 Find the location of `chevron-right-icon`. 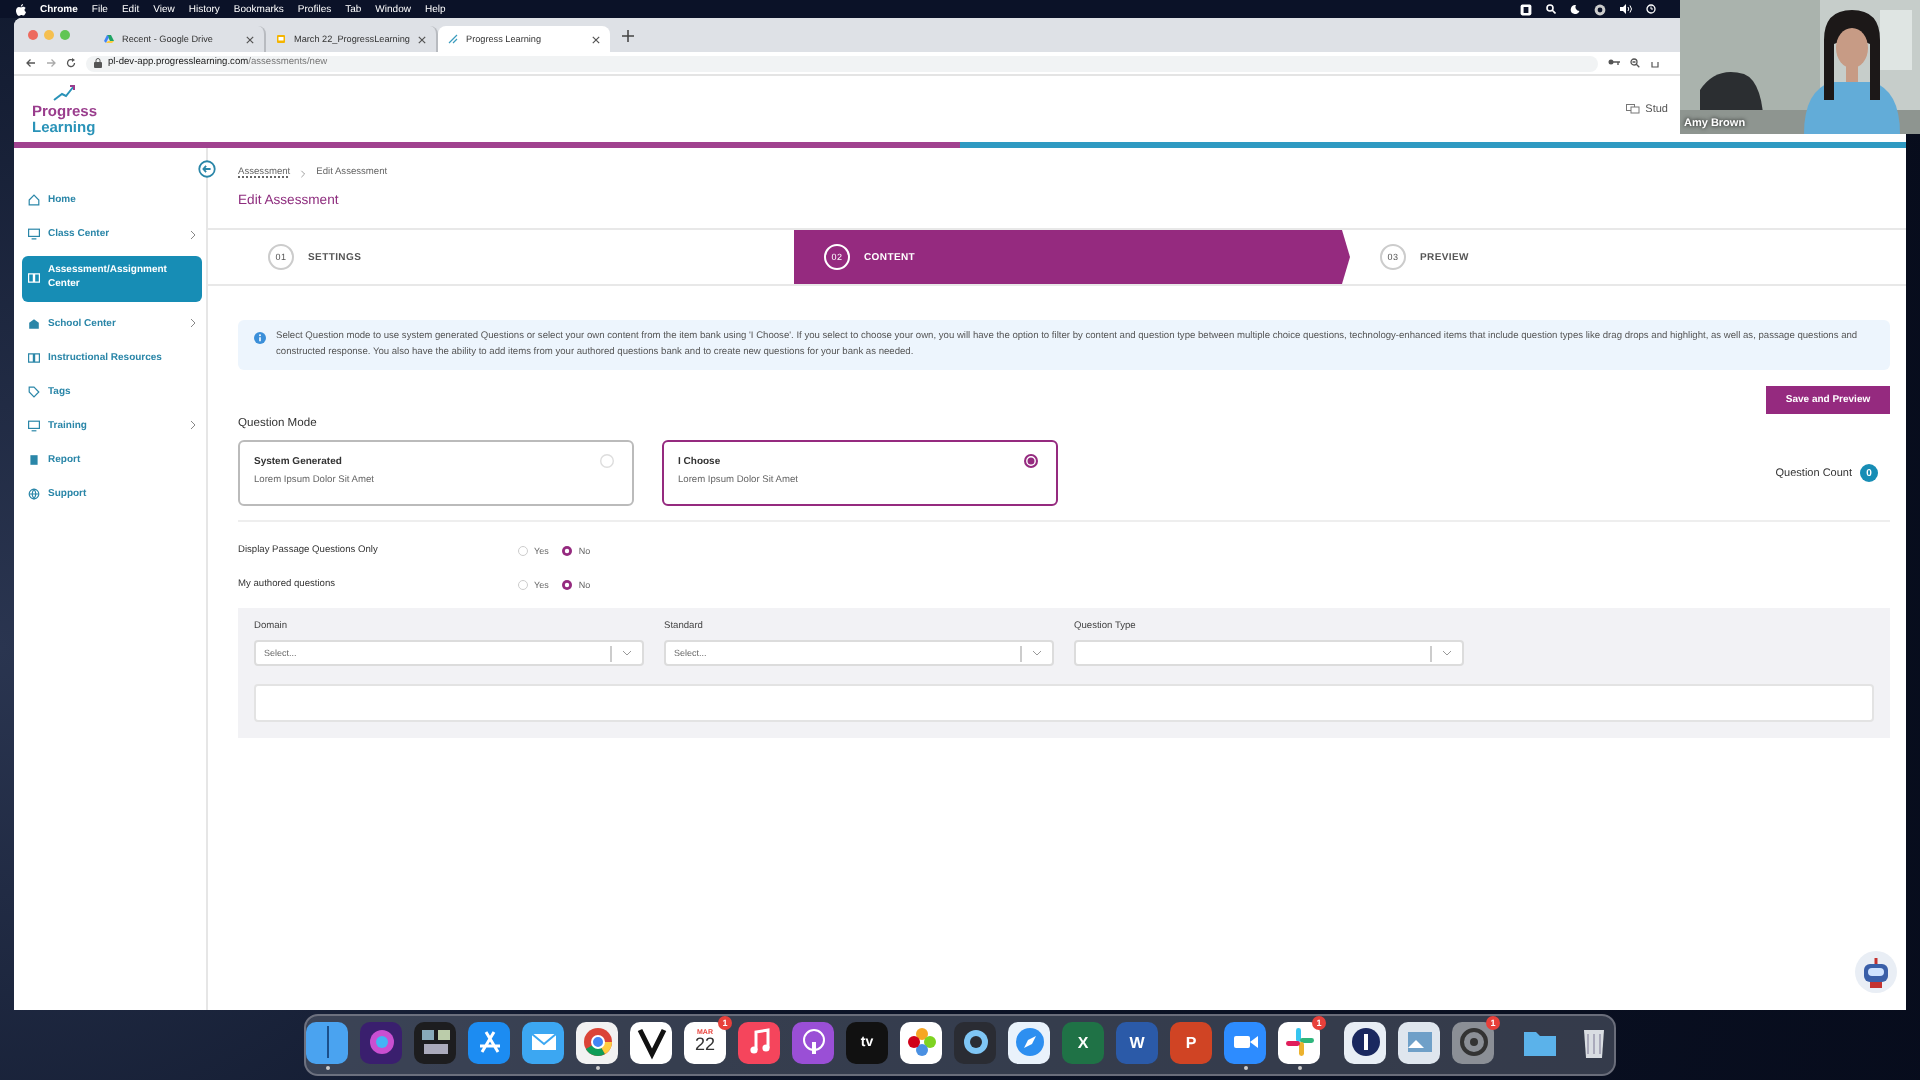

chevron-right-icon is located at coordinates (303, 173).